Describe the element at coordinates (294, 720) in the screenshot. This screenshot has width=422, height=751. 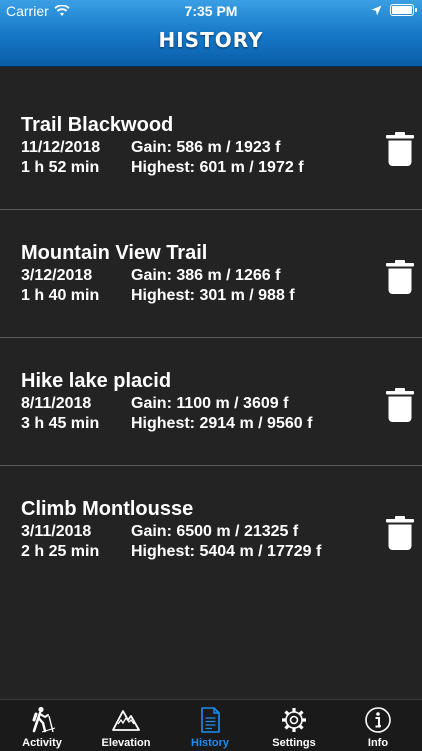
I see `gear-icon` at that location.